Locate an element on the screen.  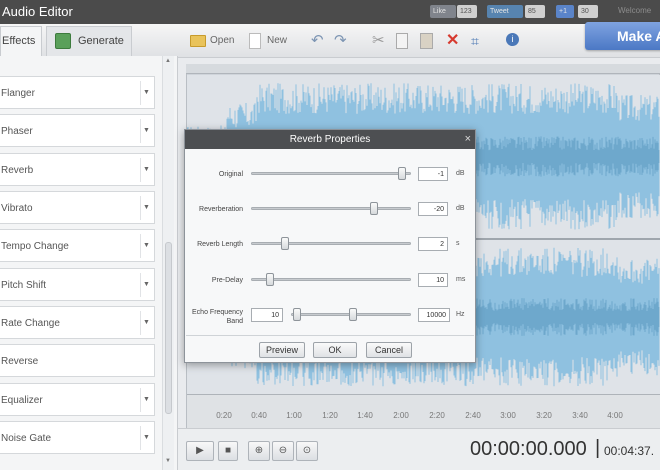
effect-item-equalizer: Equalizer ▼ is located at coordinates (77, 399).